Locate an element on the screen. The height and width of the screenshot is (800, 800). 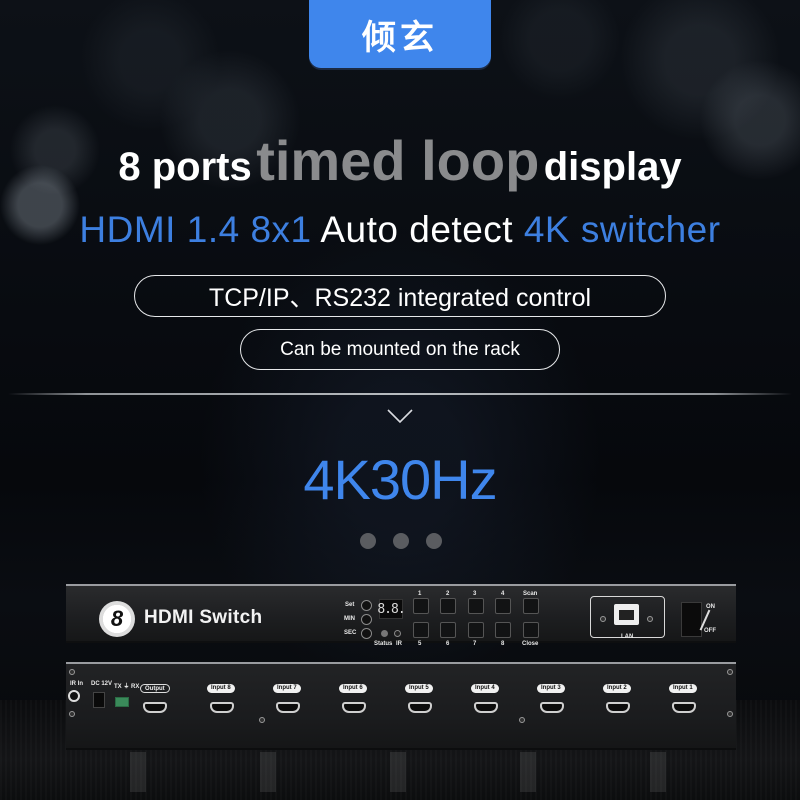
divider is located at coordinates (400, 394).